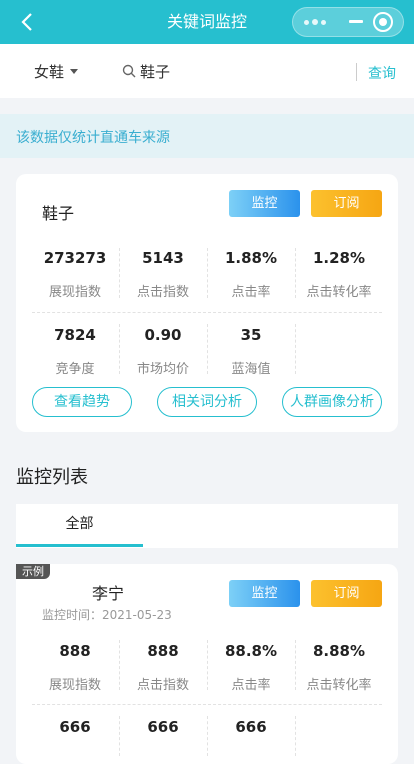 This screenshot has height=764, width=414. Describe the element at coordinates (339, 651) in the screenshot. I see `stat-value: 8.88%` at that location.